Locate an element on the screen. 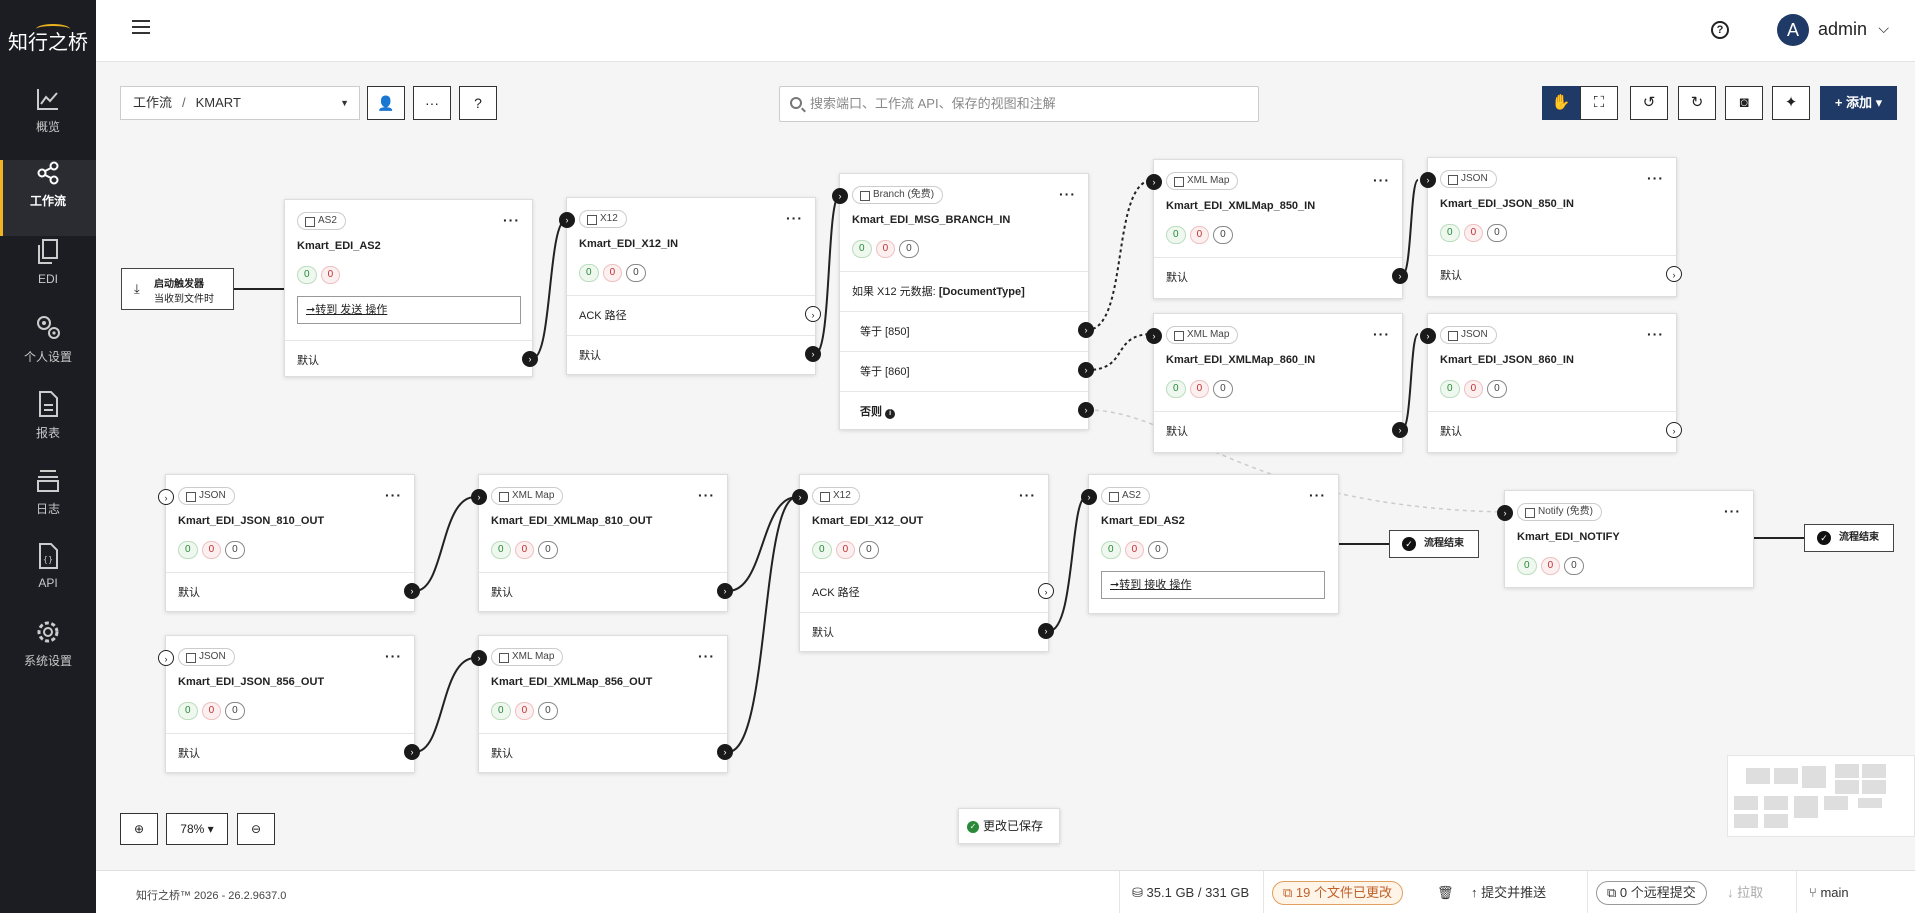  case-850-port: › is located at coordinates (1086, 330).